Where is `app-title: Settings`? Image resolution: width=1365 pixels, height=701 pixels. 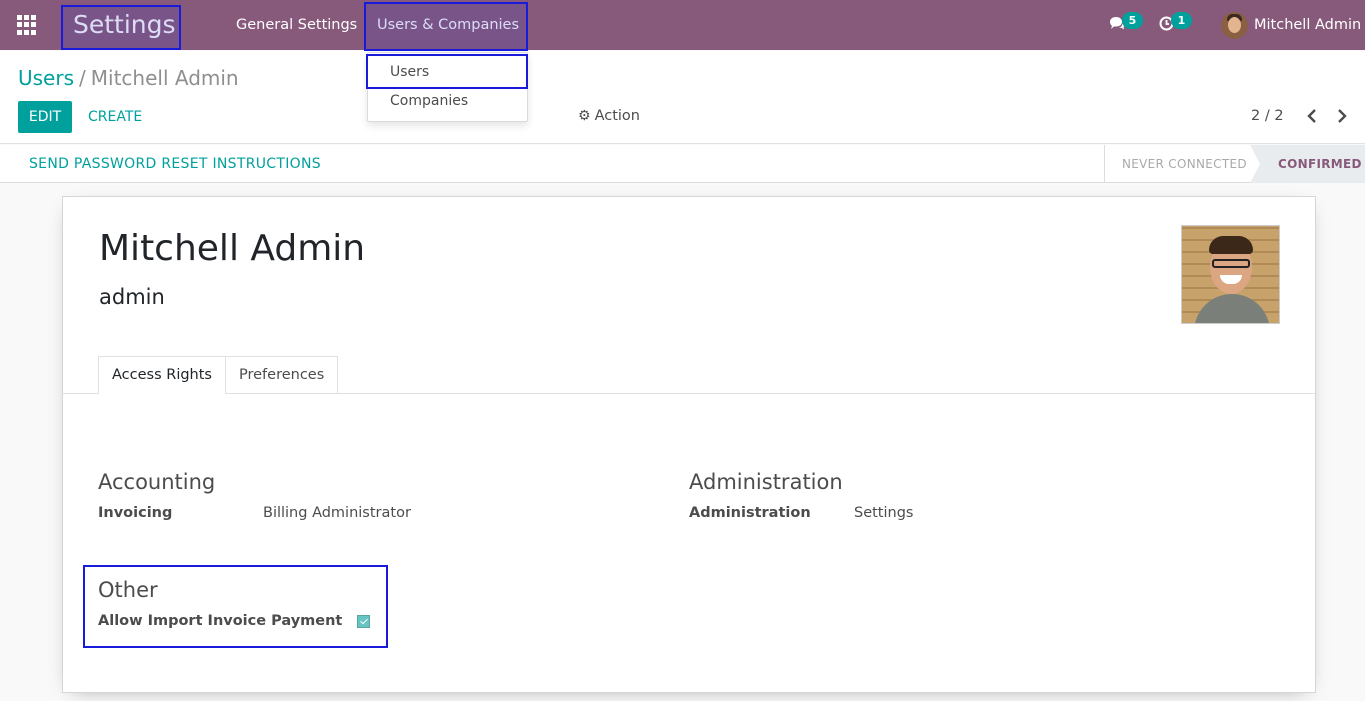
app-title: Settings is located at coordinates (124, 25).